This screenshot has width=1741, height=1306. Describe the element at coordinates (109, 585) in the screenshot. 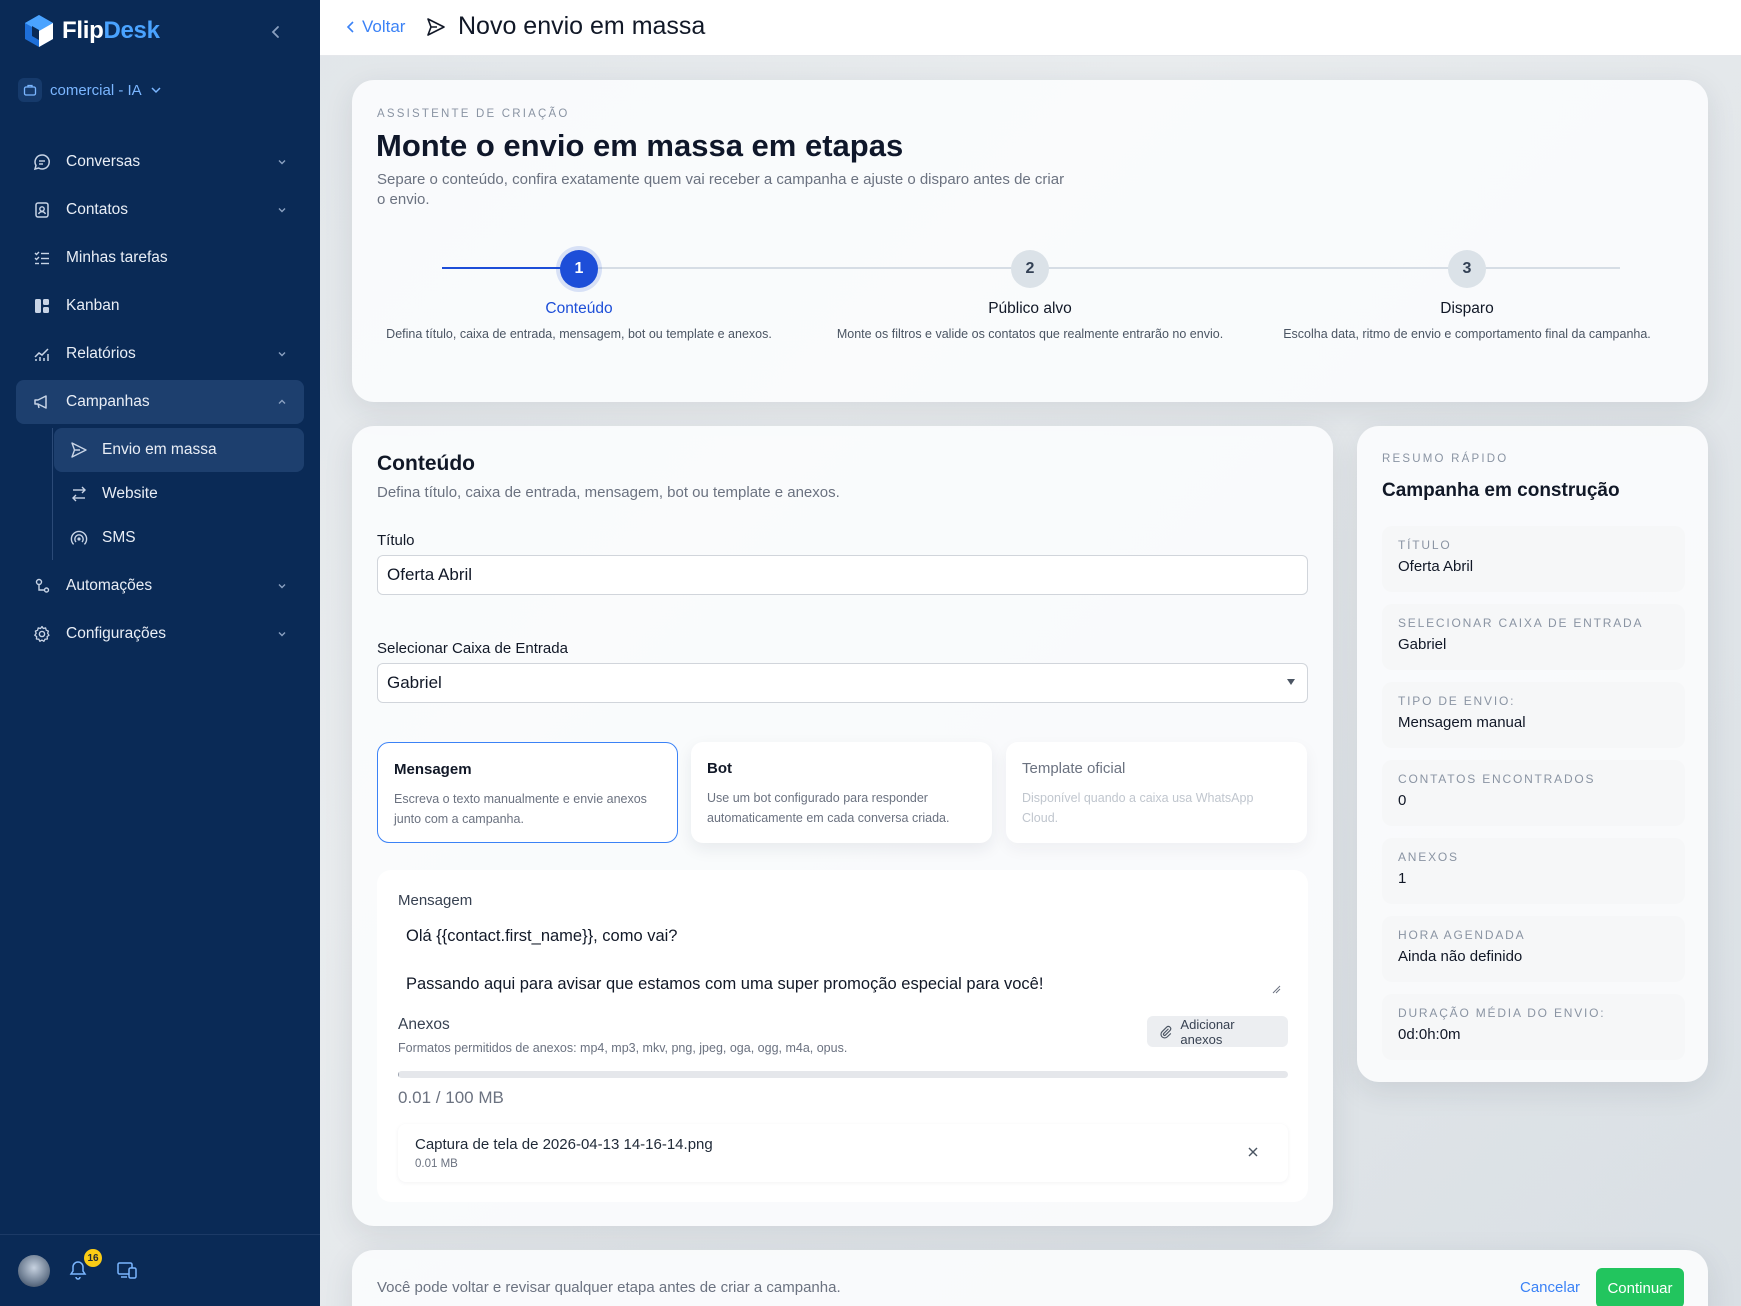

I see `sidebar-item-label: Automações` at that location.